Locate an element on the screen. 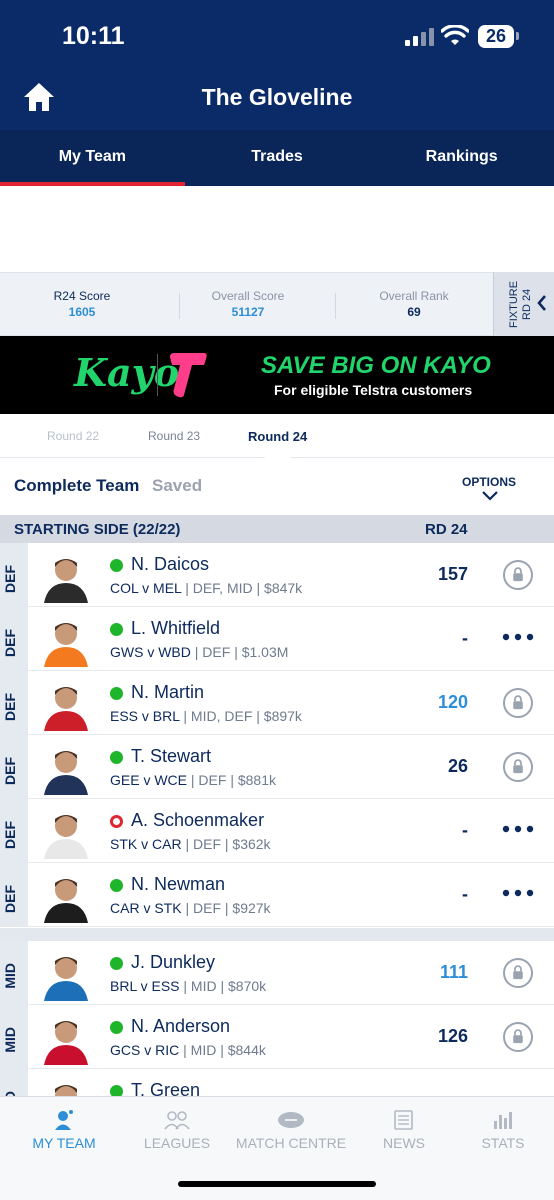  nav-label: MATCH CENTRE is located at coordinates (291, 1143).